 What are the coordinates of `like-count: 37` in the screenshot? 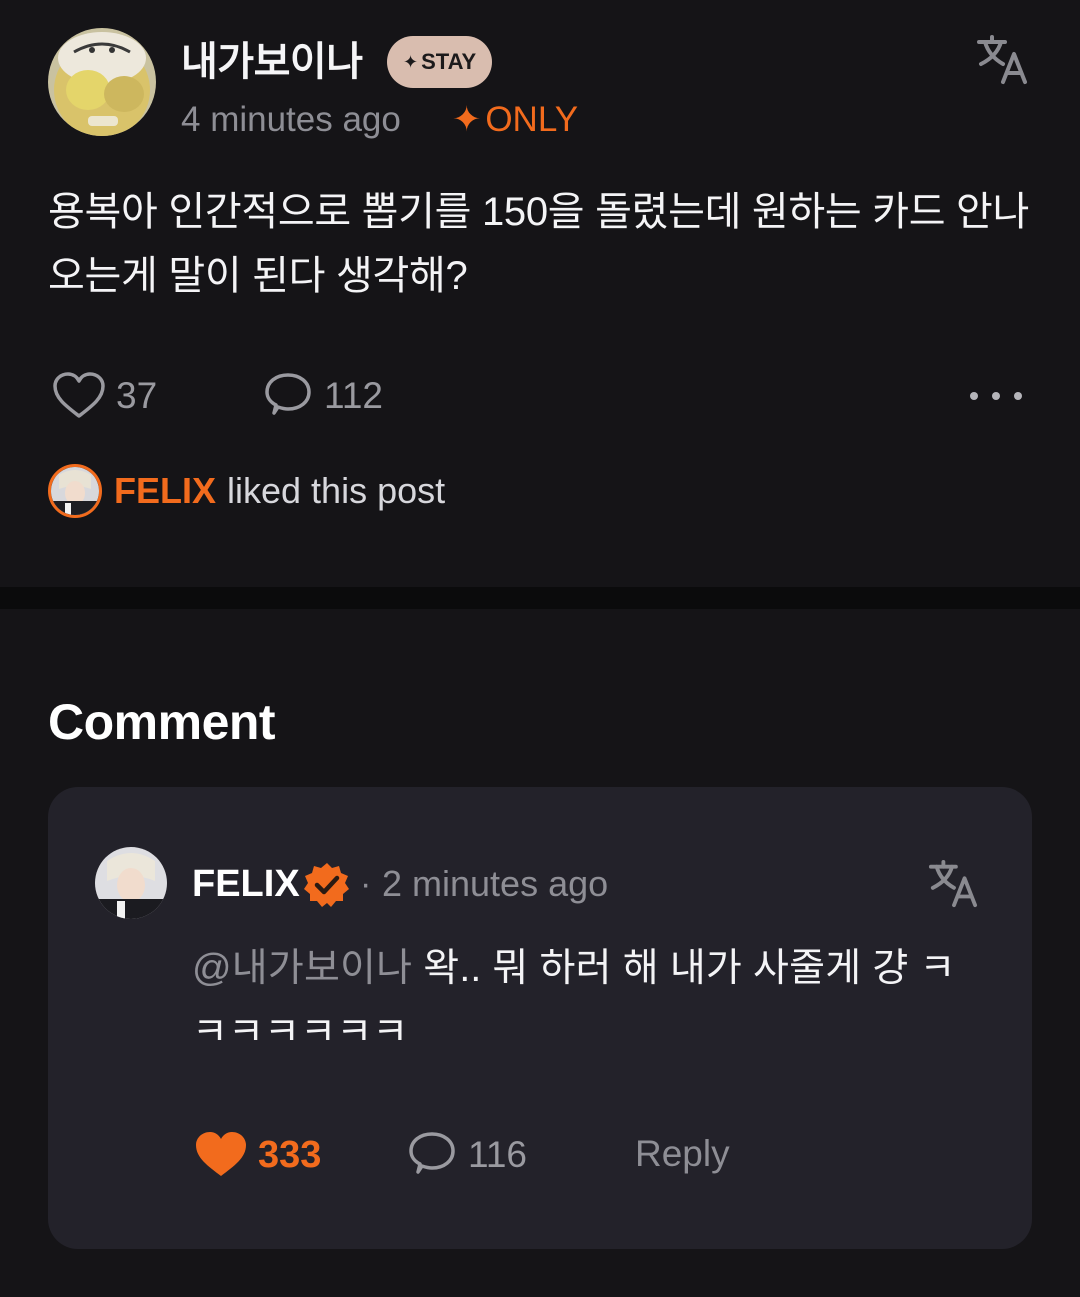 It's located at (137, 395).